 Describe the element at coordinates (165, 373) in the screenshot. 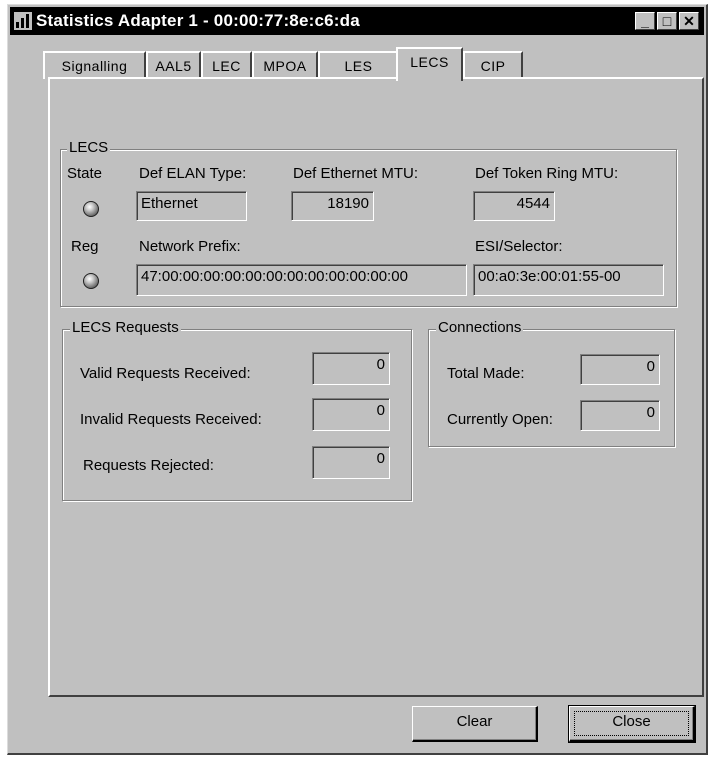

I see `valid-requests-label: Valid Requests Received:` at that location.